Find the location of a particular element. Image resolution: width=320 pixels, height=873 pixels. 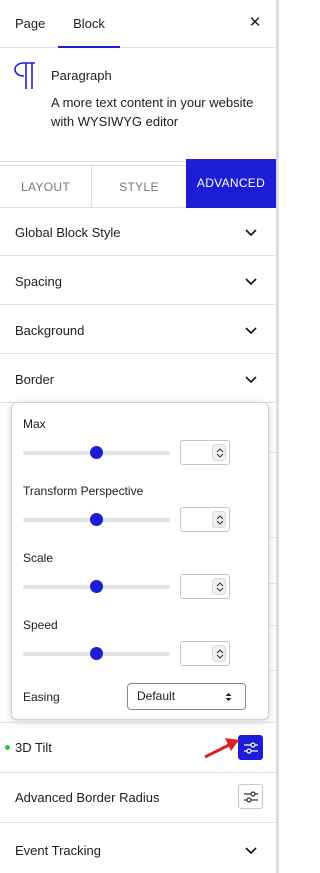

section-tabs: LAYOUT STYLE ADVANCED is located at coordinates (138, 183).